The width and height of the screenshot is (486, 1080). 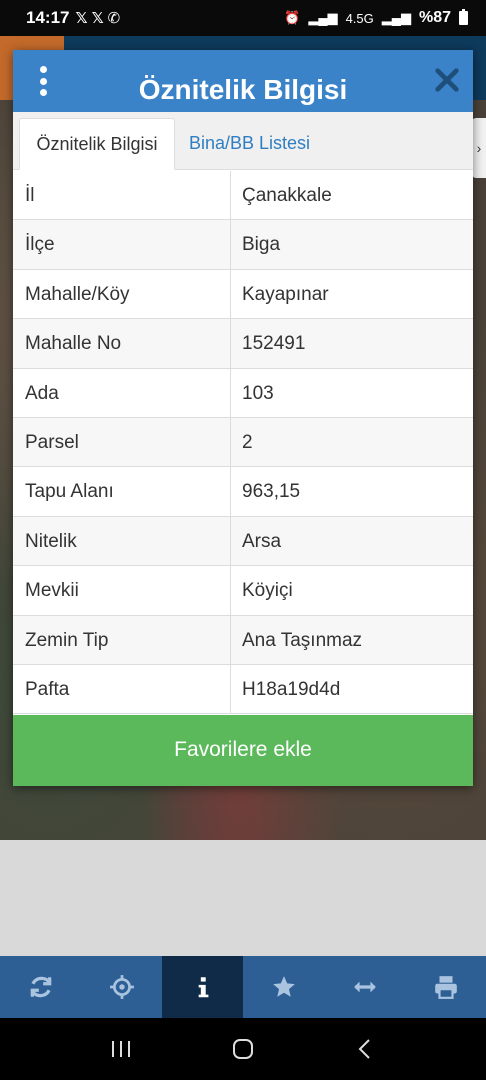 What do you see at coordinates (463, 17) in the screenshot?
I see `battery-icon` at bounding box center [463, 17].